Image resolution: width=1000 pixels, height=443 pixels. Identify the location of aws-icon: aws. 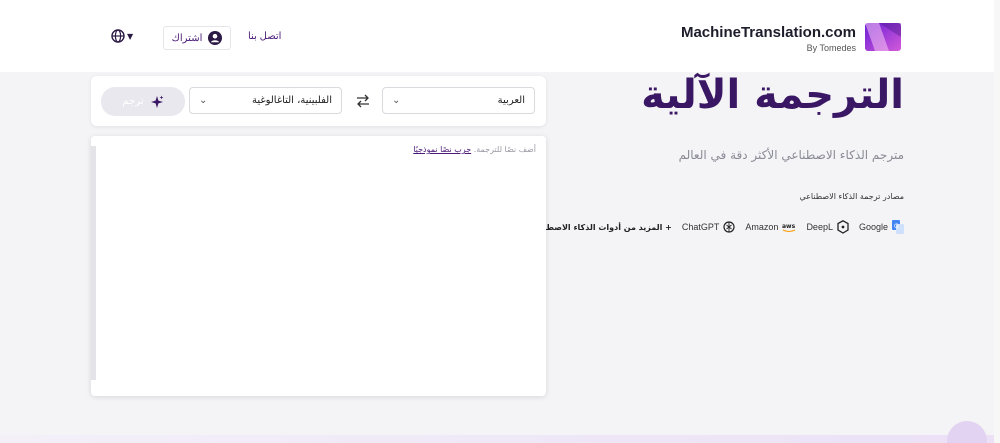
(789, 227).